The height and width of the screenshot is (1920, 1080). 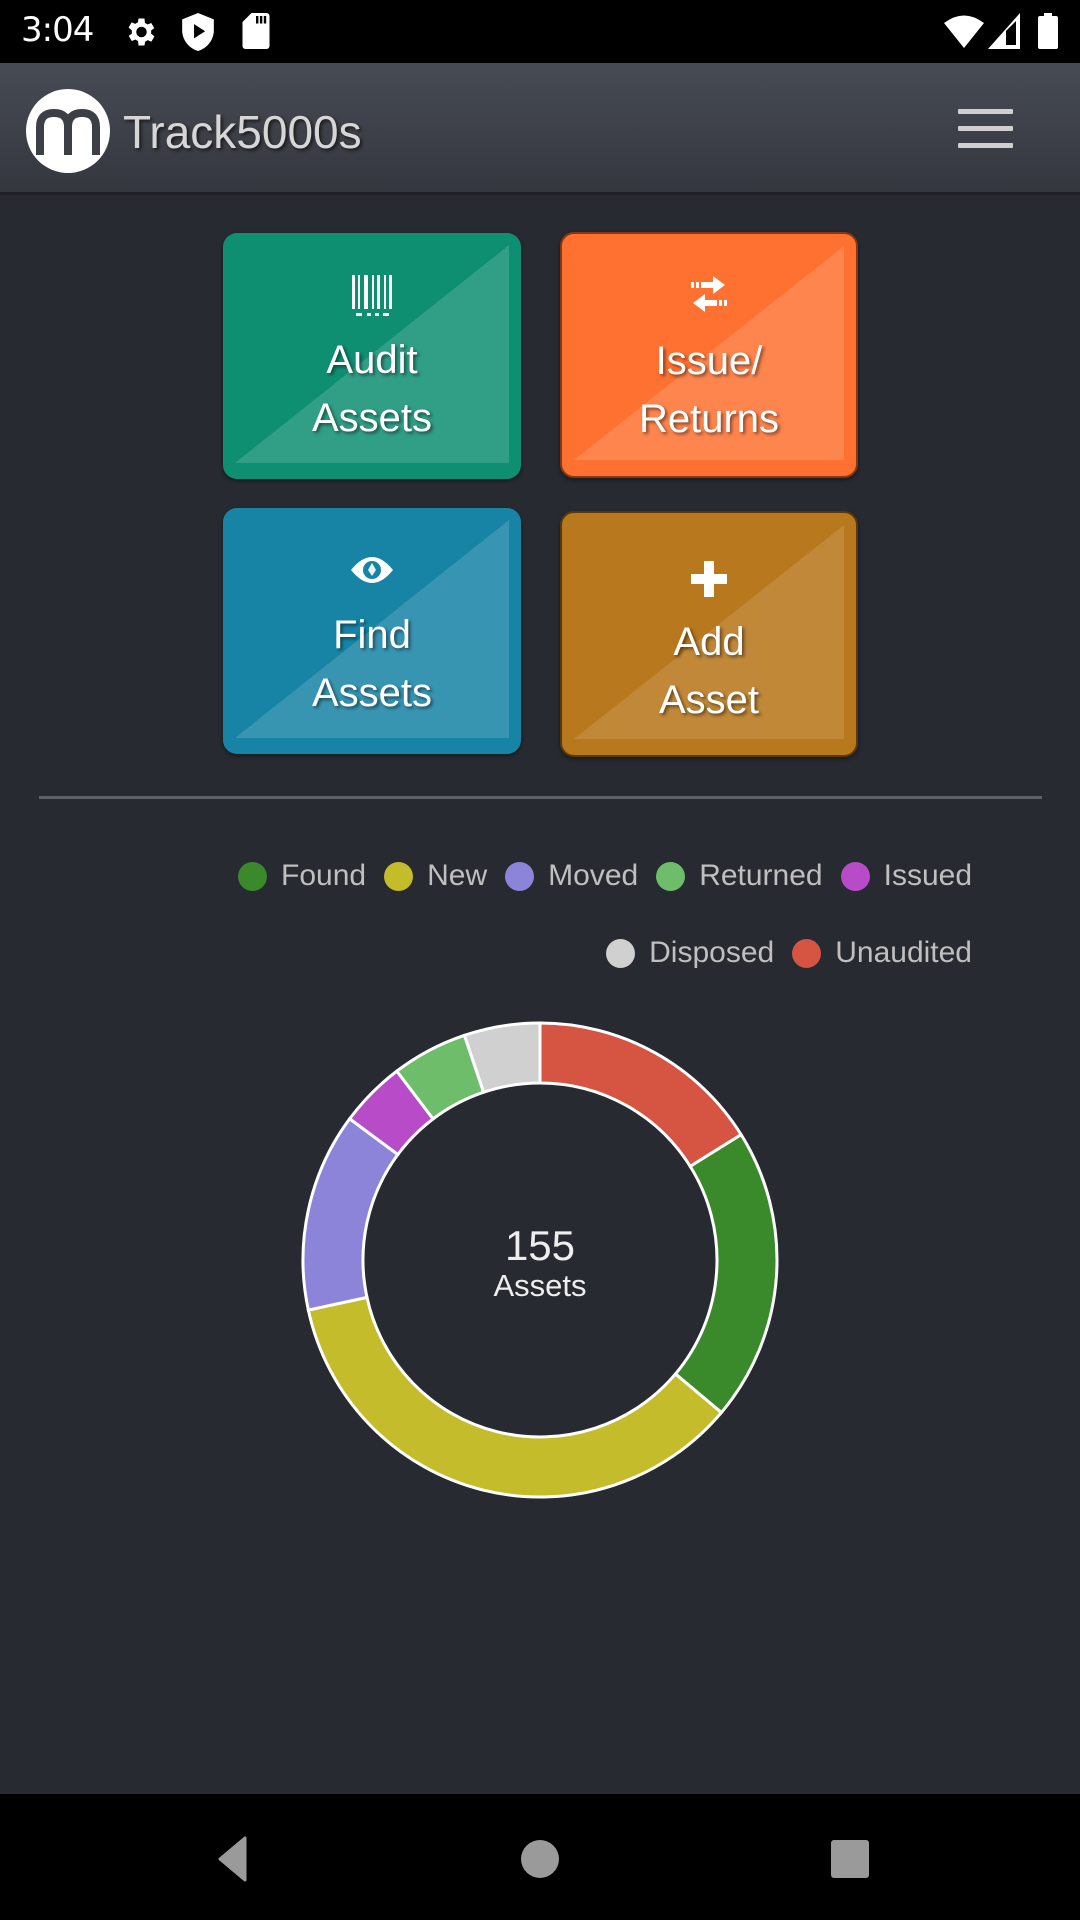 I want to click on home-button, so click(x=540, y=1859).